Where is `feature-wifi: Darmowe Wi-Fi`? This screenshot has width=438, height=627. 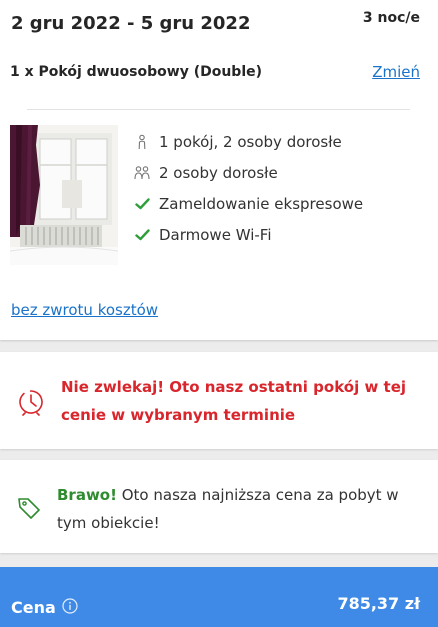
feature-wifi: Darmowe Wi-Fi is located at coordinates (248, 234).